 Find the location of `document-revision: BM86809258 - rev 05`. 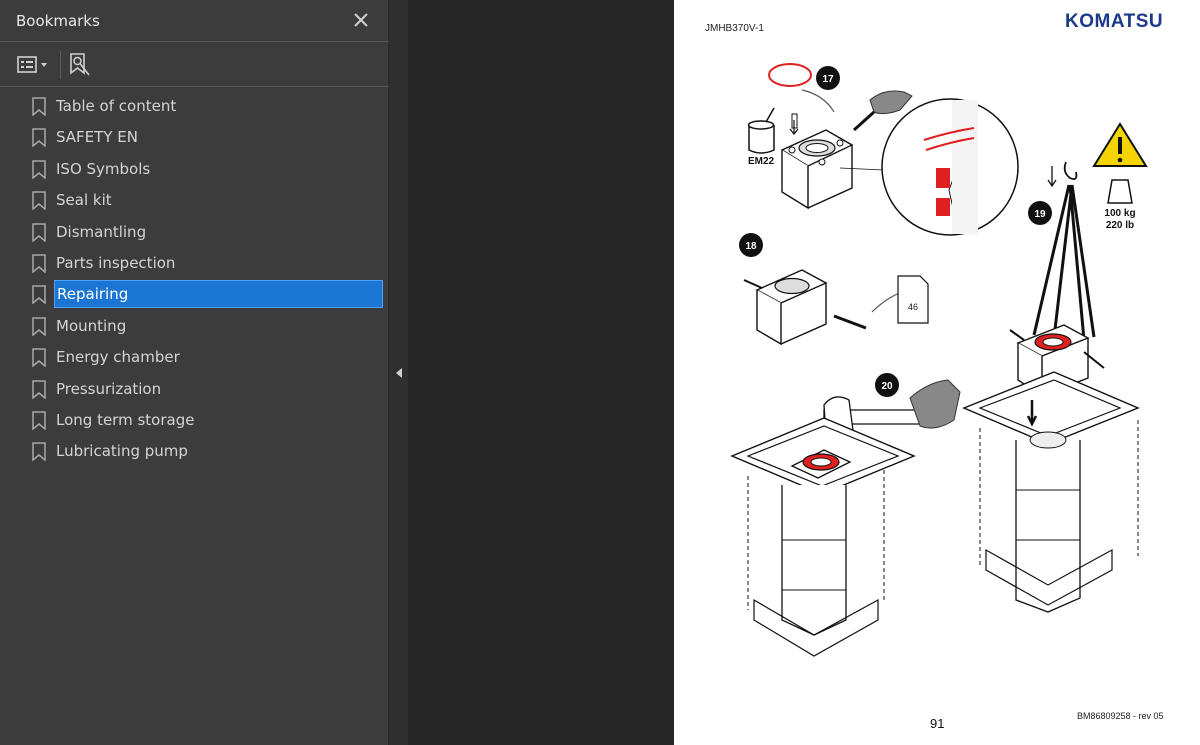

document-revision: BM86809258 - rev 05 is located at coordinates (1120, 716).